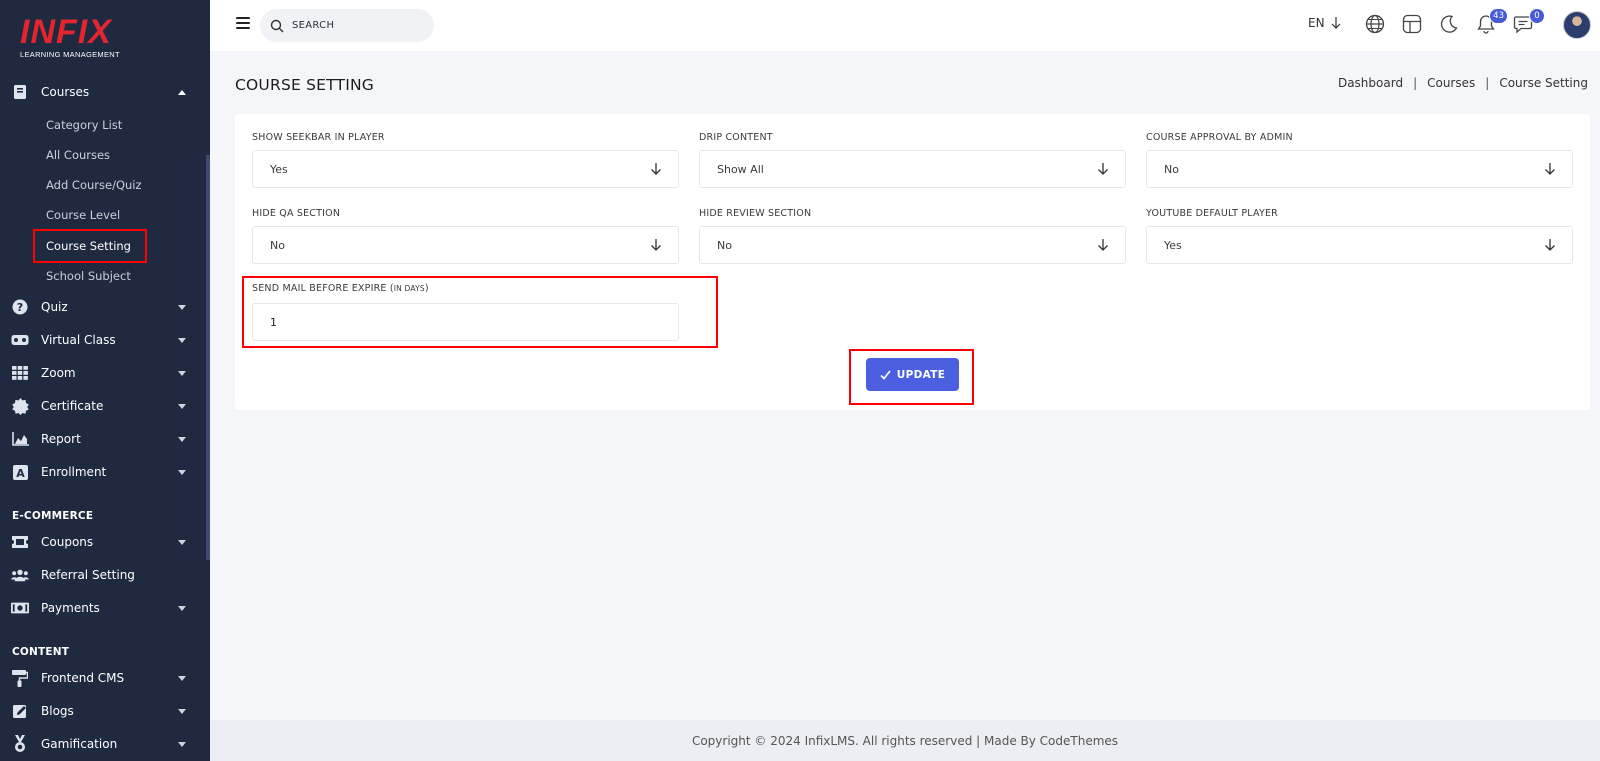 The image size is (1600, 761). Describe the element at coordinates (465, 169) in the screenshot. I see `show-seekbar-select: Yes` at that location.